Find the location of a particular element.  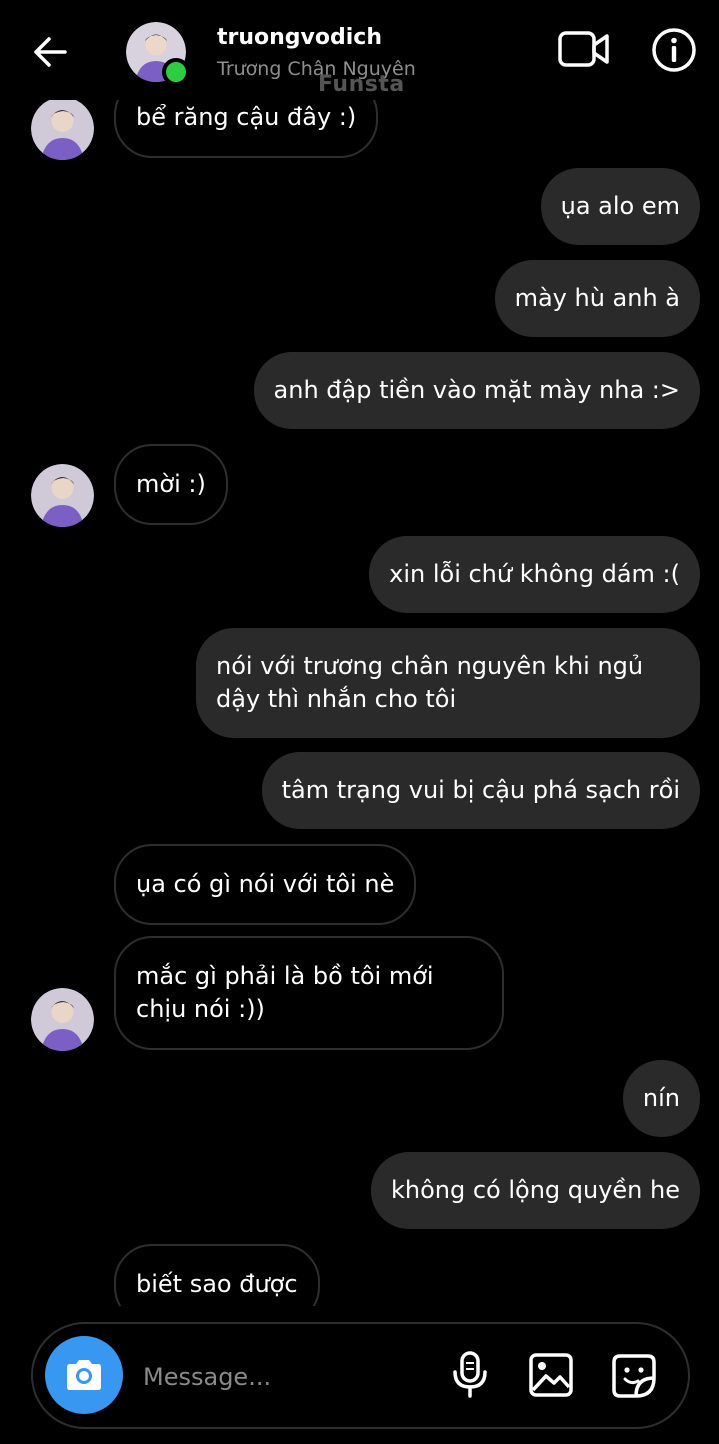

message-bubble-outgoing: ụa alo em is located at coordinates (620, 206).